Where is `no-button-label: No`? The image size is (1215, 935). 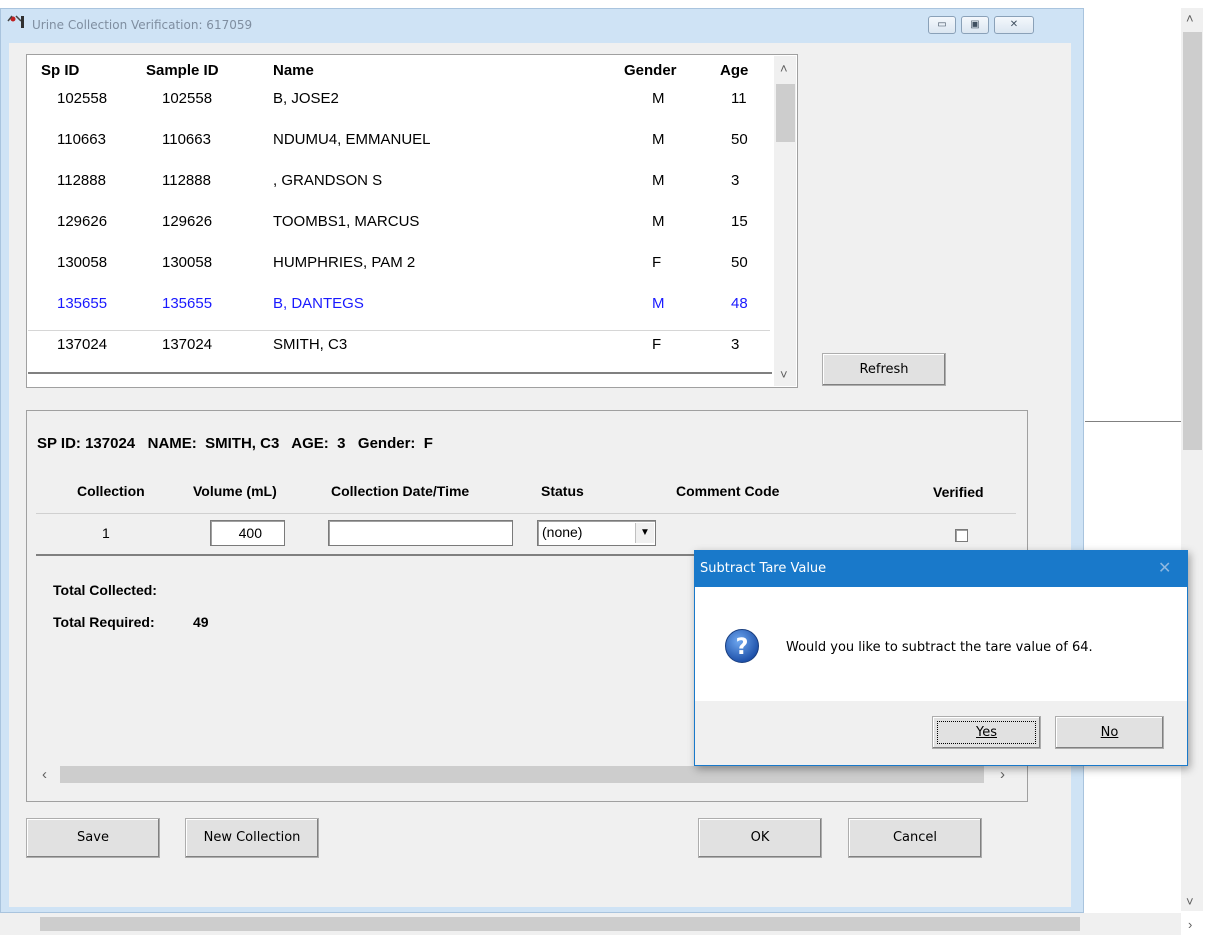 no-button-label: No is located at coordinates (1109, 732).